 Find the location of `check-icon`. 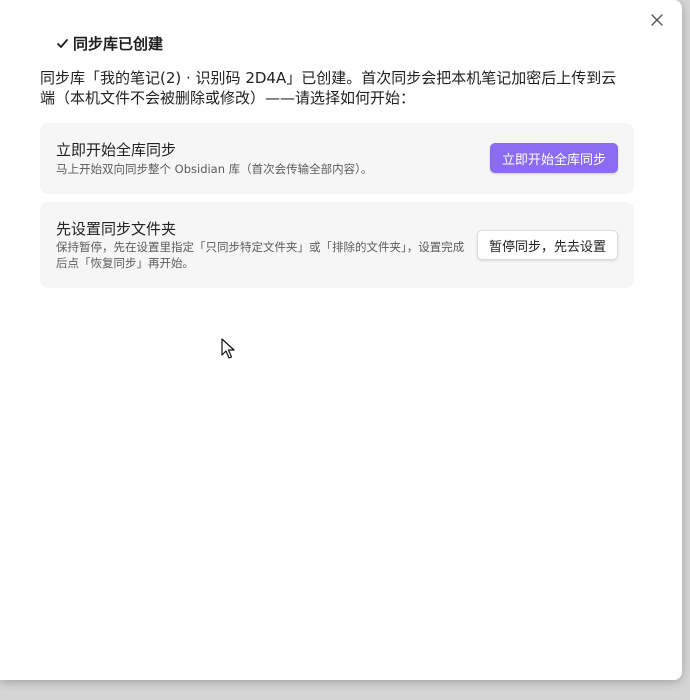

check-icon is located at coordinates (62, 43).